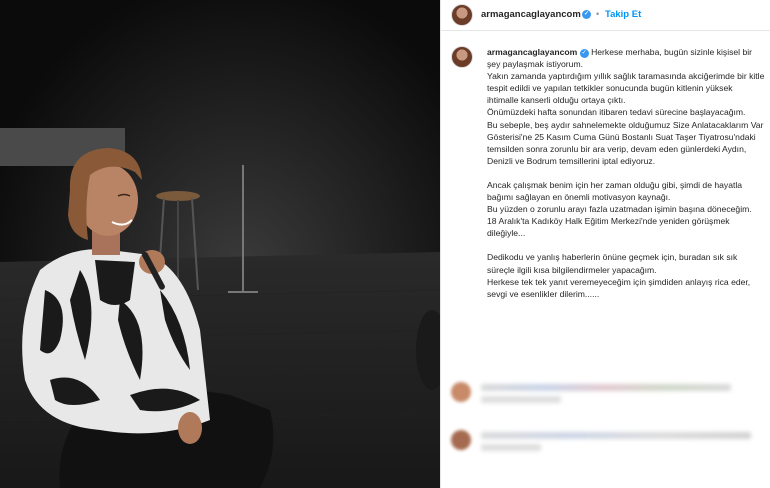  I want to click on caption-username: armagancaglayancom, so click(532, 52).